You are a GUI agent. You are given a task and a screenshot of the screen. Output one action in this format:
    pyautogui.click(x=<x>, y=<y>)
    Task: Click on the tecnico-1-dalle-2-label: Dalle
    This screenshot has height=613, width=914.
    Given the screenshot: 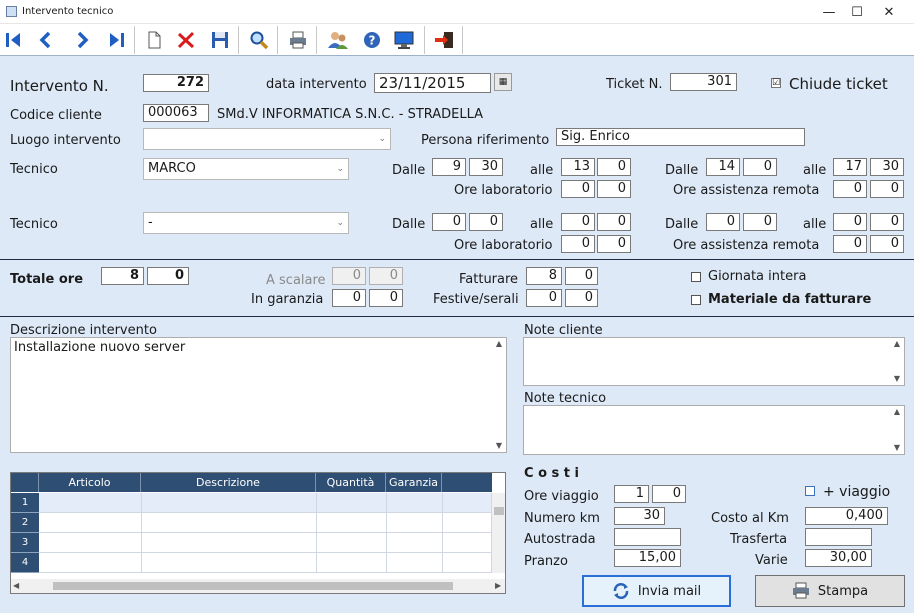 What is the action you would take?
    pyautogui.click(x=682, y=170)
    